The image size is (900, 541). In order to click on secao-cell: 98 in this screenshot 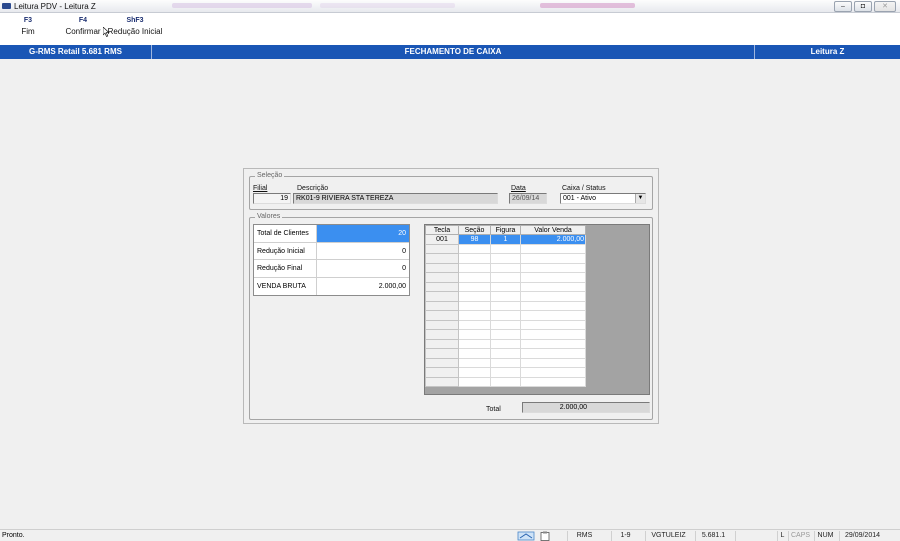, I will do `click(474, 239)`.